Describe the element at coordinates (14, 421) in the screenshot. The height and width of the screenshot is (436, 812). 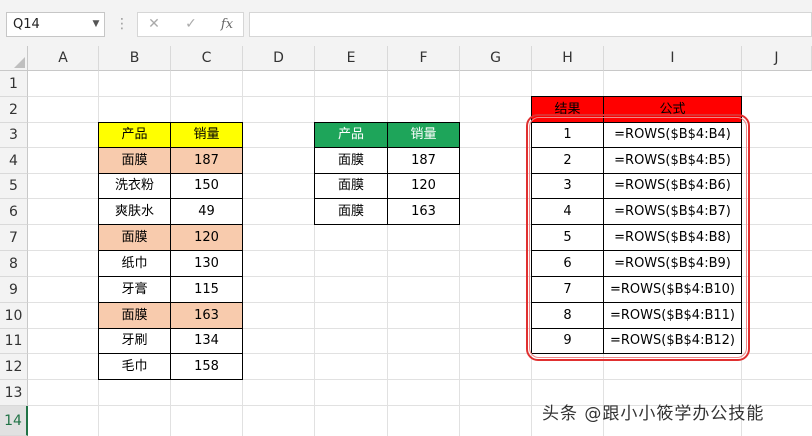
I see `row-header-14: 14` at that location.